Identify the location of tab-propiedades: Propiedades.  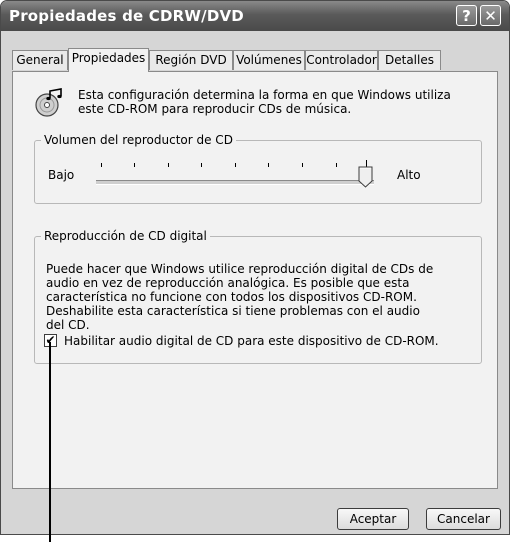
(108, 60).